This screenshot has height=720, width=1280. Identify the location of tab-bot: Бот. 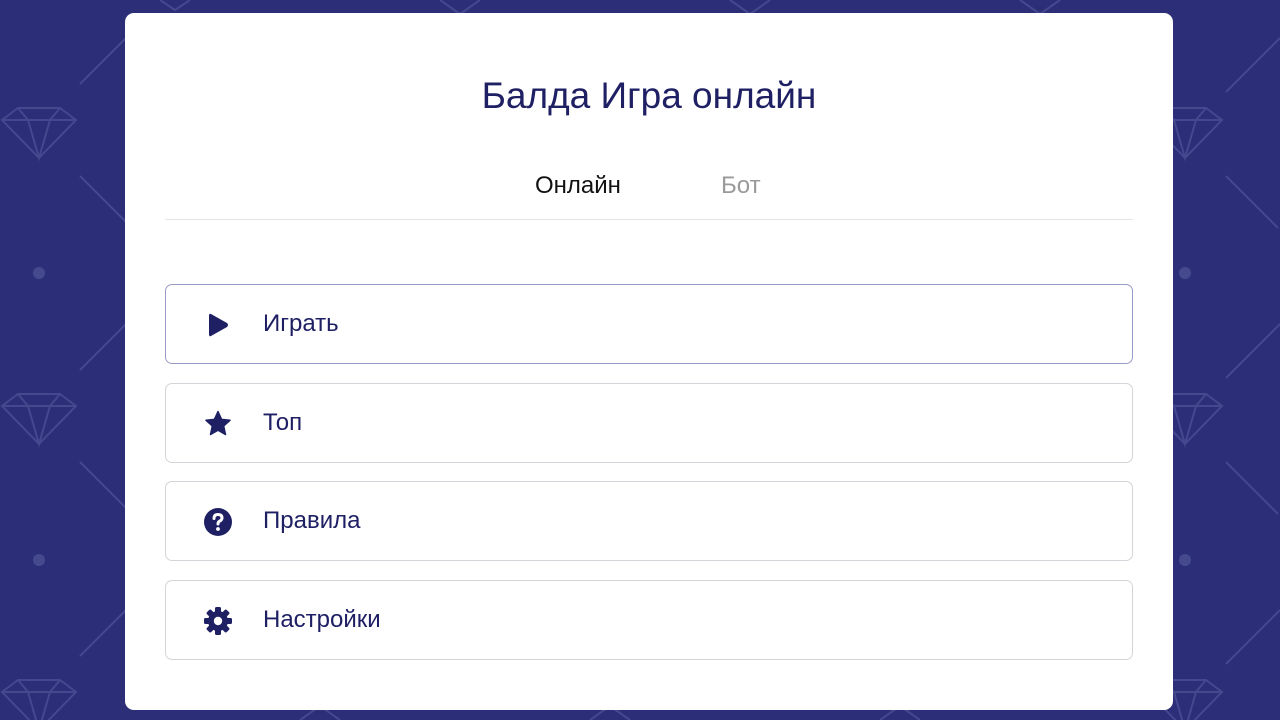
(741, 186).